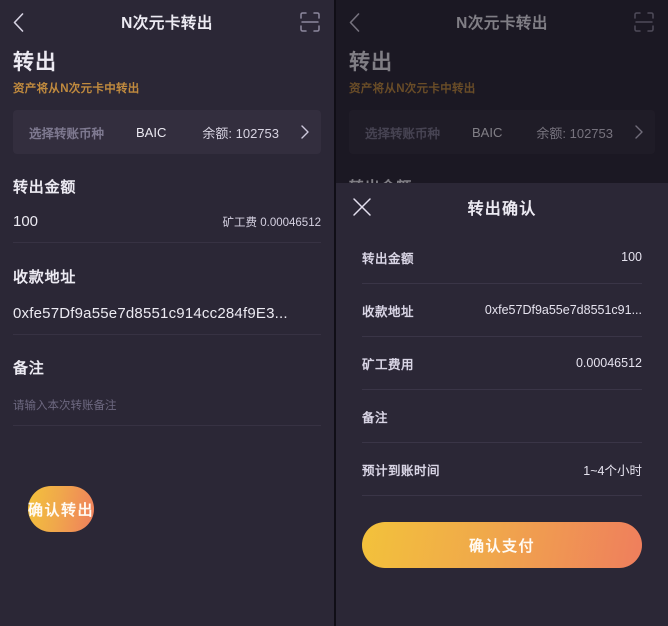  I want to click on hero-section: 转出 资产将从N次元卡中转出, so click(167, 70).